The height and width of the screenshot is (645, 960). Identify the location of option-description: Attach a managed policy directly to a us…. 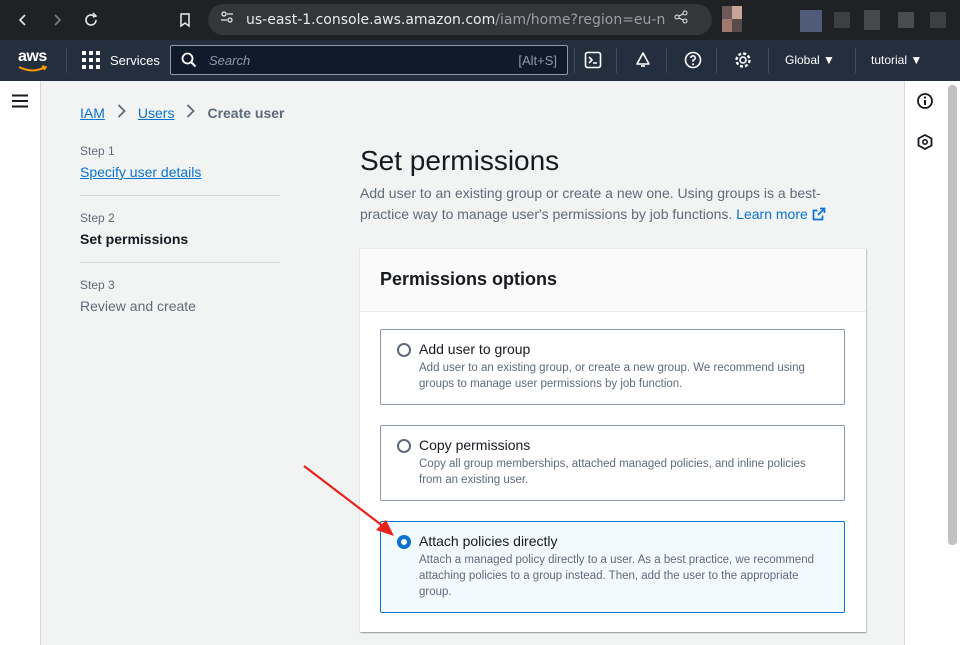
(617, 576).